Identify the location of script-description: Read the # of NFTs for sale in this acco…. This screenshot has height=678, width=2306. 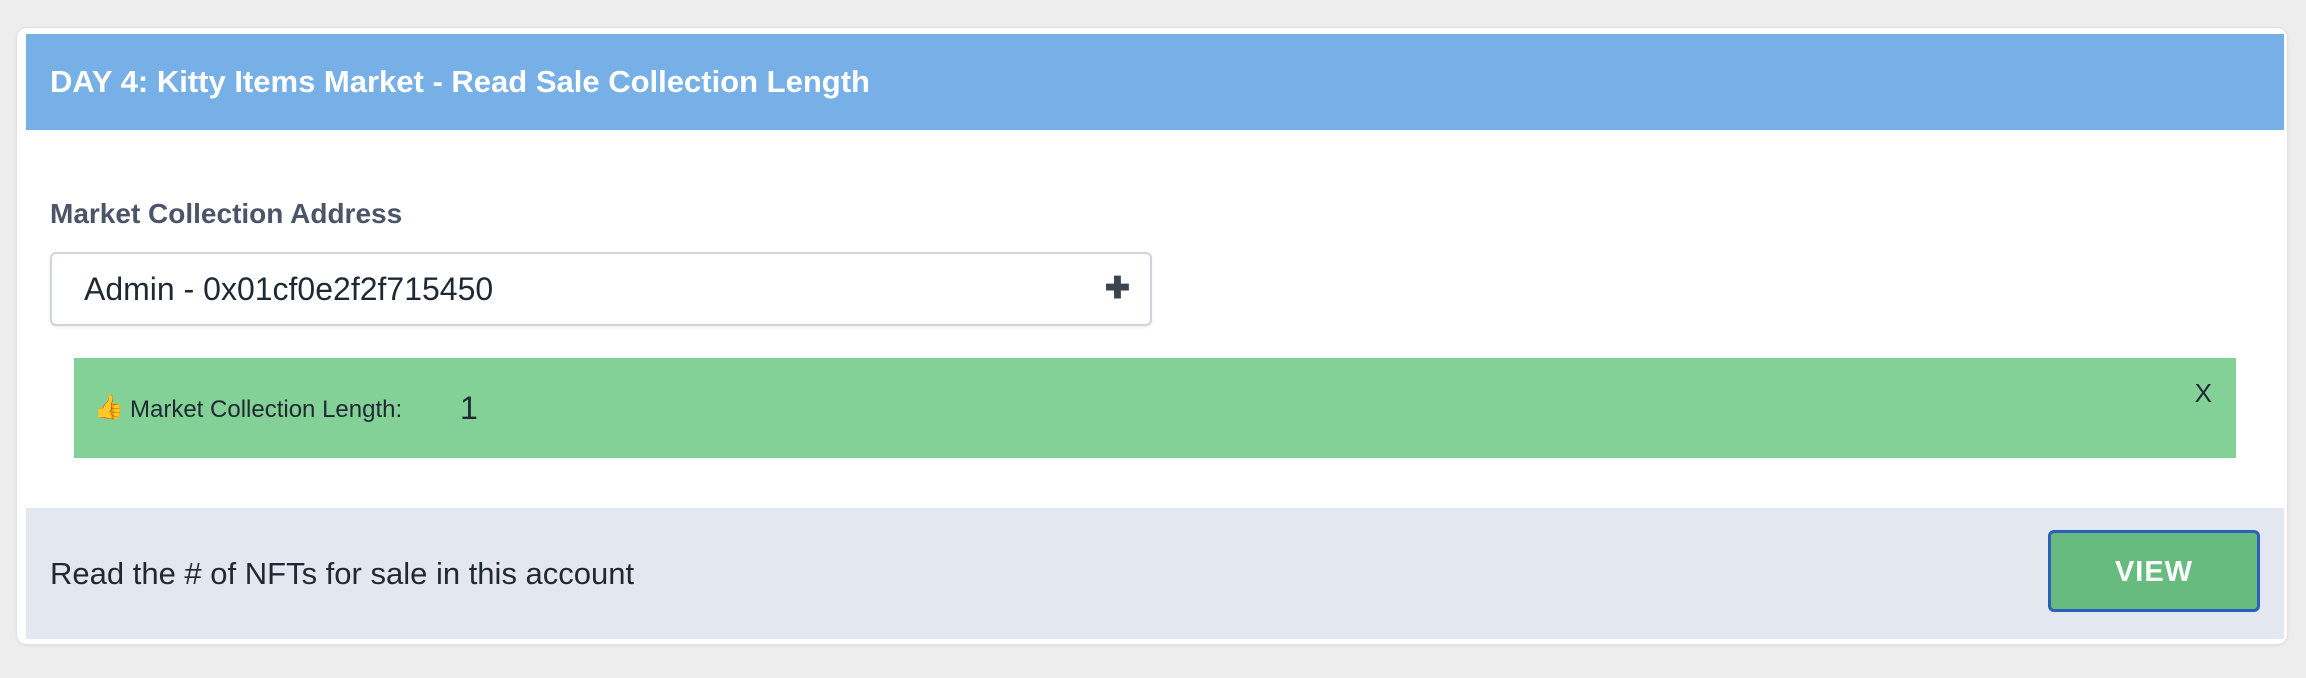
(342, 573).